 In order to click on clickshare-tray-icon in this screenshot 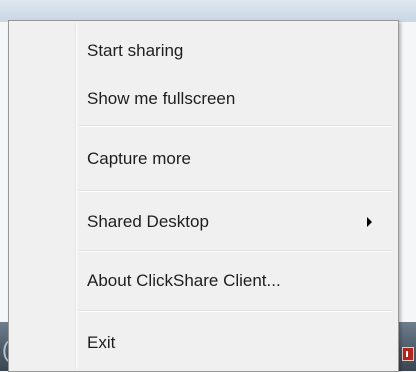, I will do `click(408, 354)`.